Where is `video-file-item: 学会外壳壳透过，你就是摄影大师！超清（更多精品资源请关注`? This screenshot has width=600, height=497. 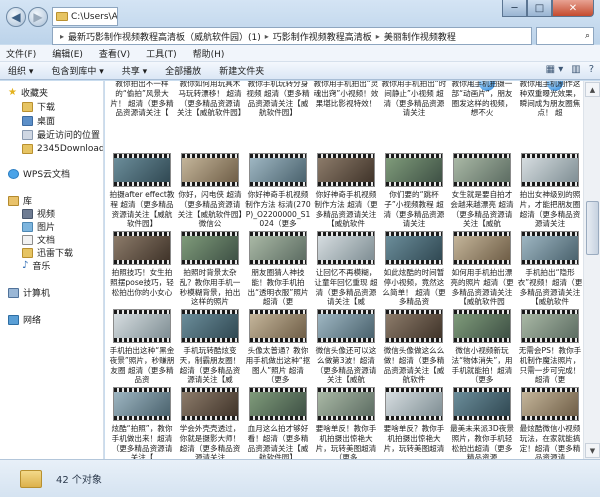
video-file-item: 学会外壳壳透过，你就是摄影大师！超清（更多精品资源请关注 is located at coordinates (210, 423).